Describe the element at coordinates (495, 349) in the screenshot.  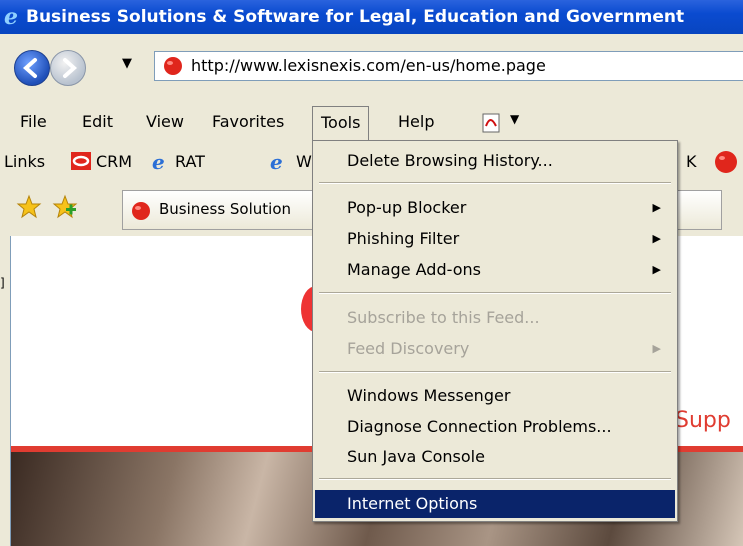
I see `menu-item-feed-discovery: Feed Discovery ▶` at that location.